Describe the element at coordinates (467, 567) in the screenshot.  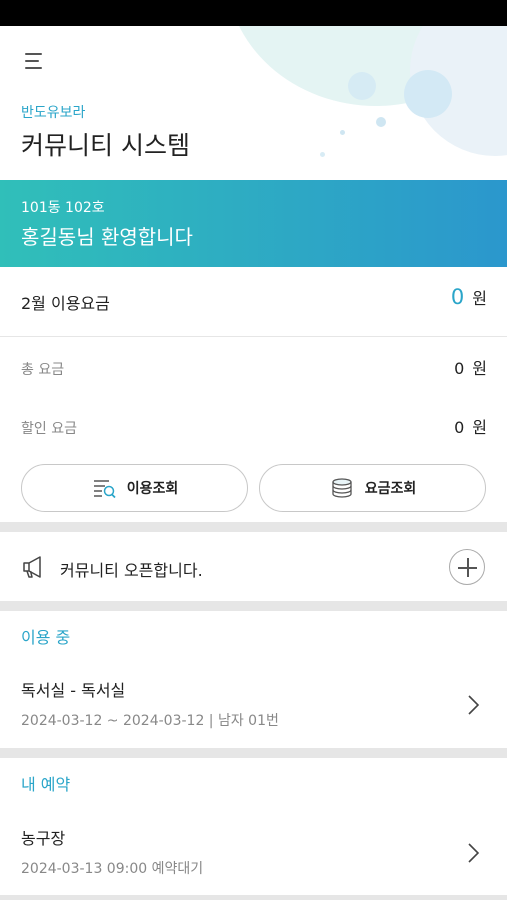
I see `plus-icon` at that location.